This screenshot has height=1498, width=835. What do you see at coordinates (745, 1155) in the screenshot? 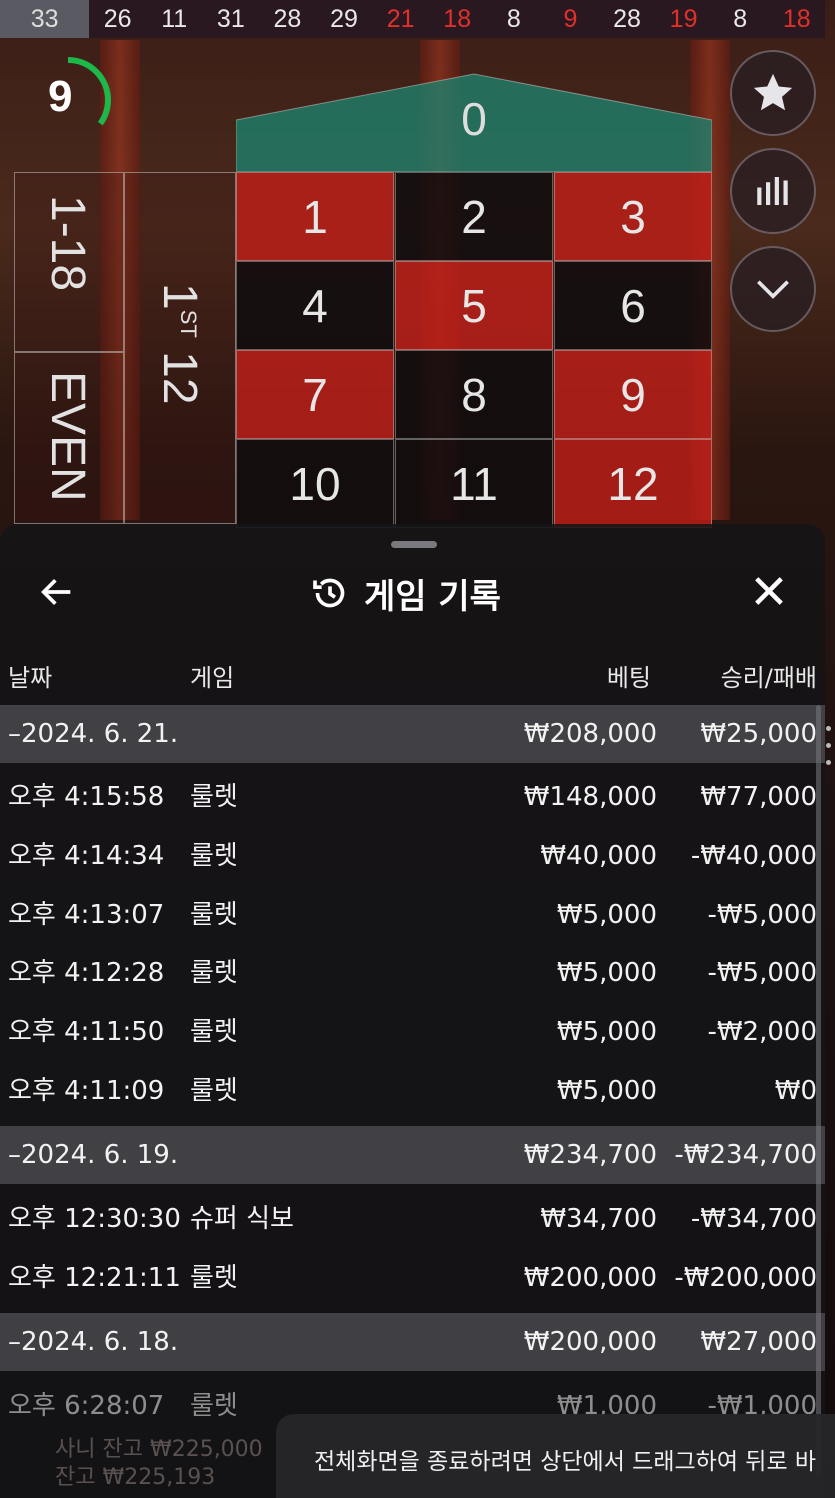
I see `row-result: -₩234,700` at bounding box center [745, 1155].